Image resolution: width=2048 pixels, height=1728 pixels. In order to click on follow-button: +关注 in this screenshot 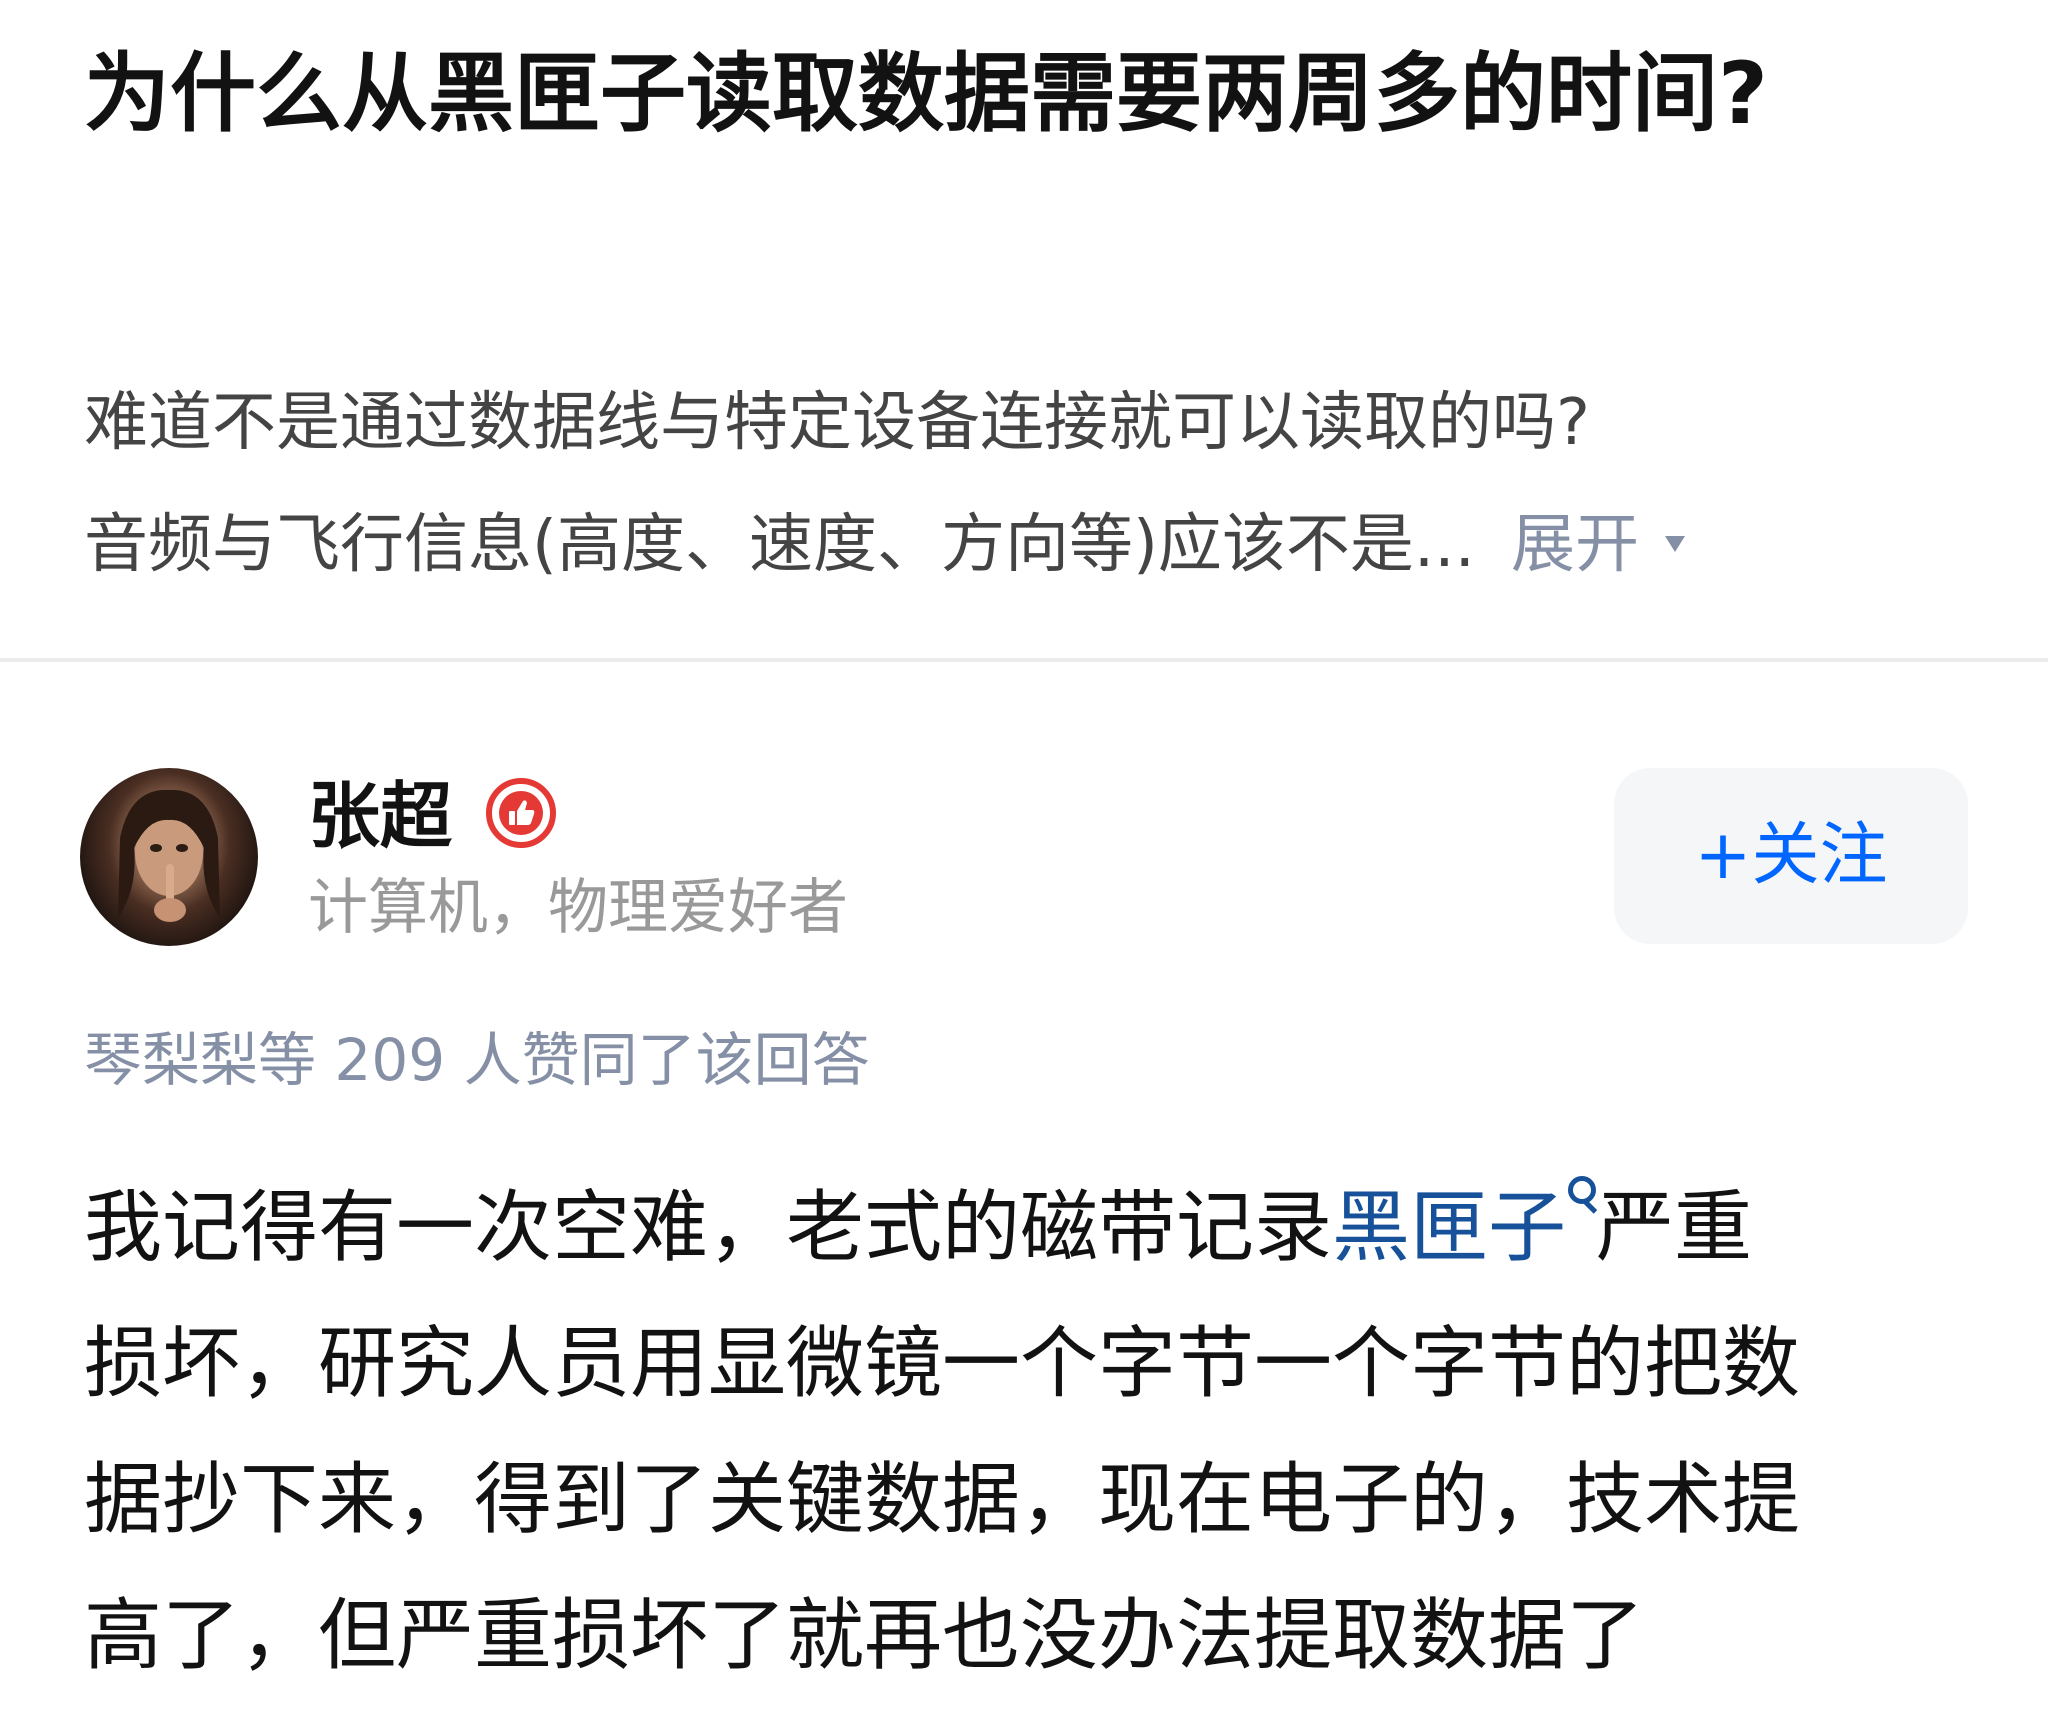, I will do `click(1791, 856)`.